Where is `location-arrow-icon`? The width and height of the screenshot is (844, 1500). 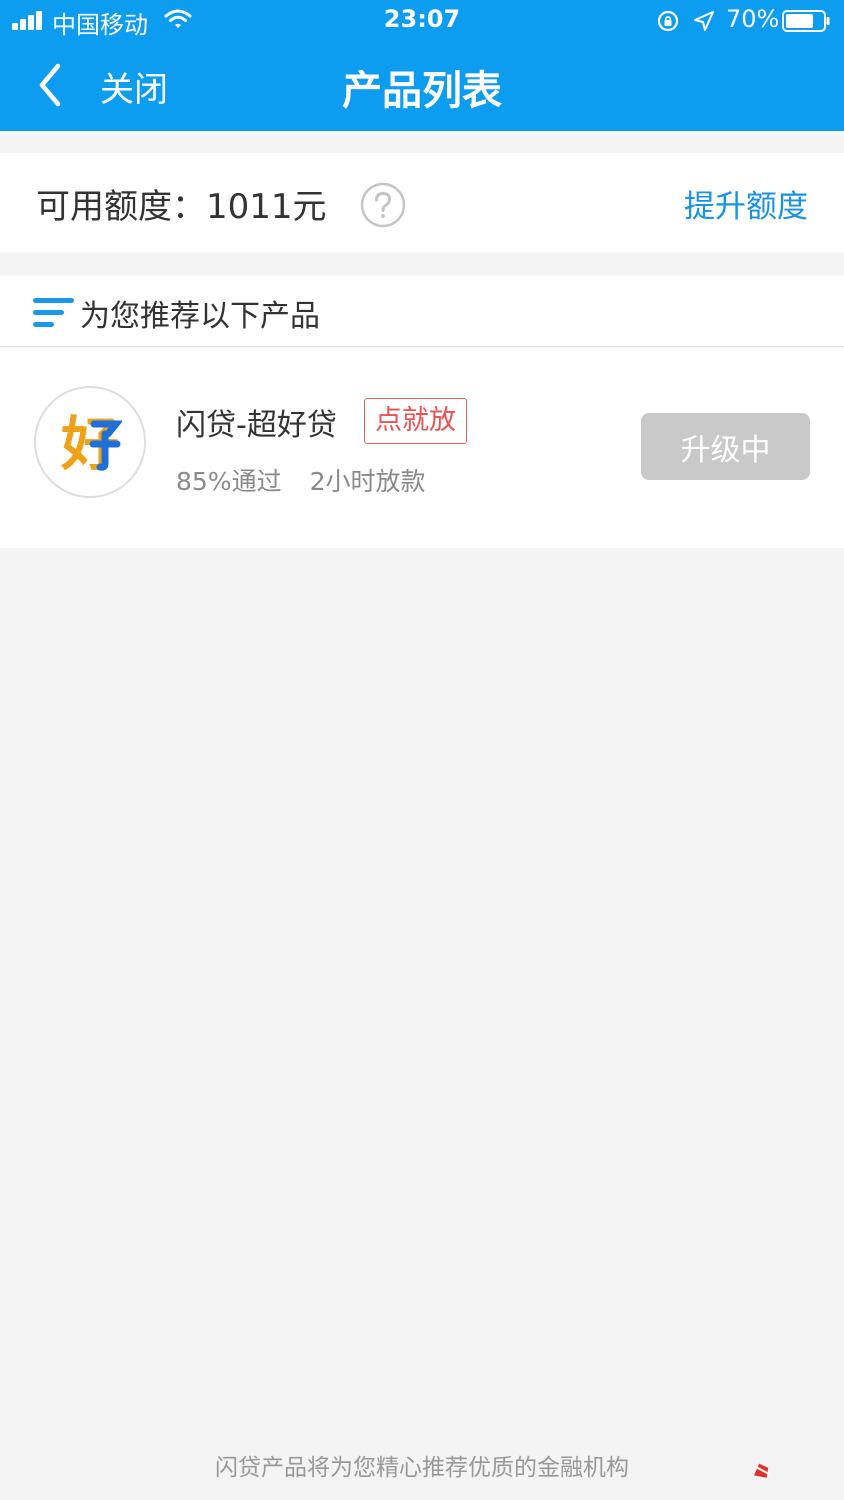
location-arrow-icon is located at coordinates (704, 21).